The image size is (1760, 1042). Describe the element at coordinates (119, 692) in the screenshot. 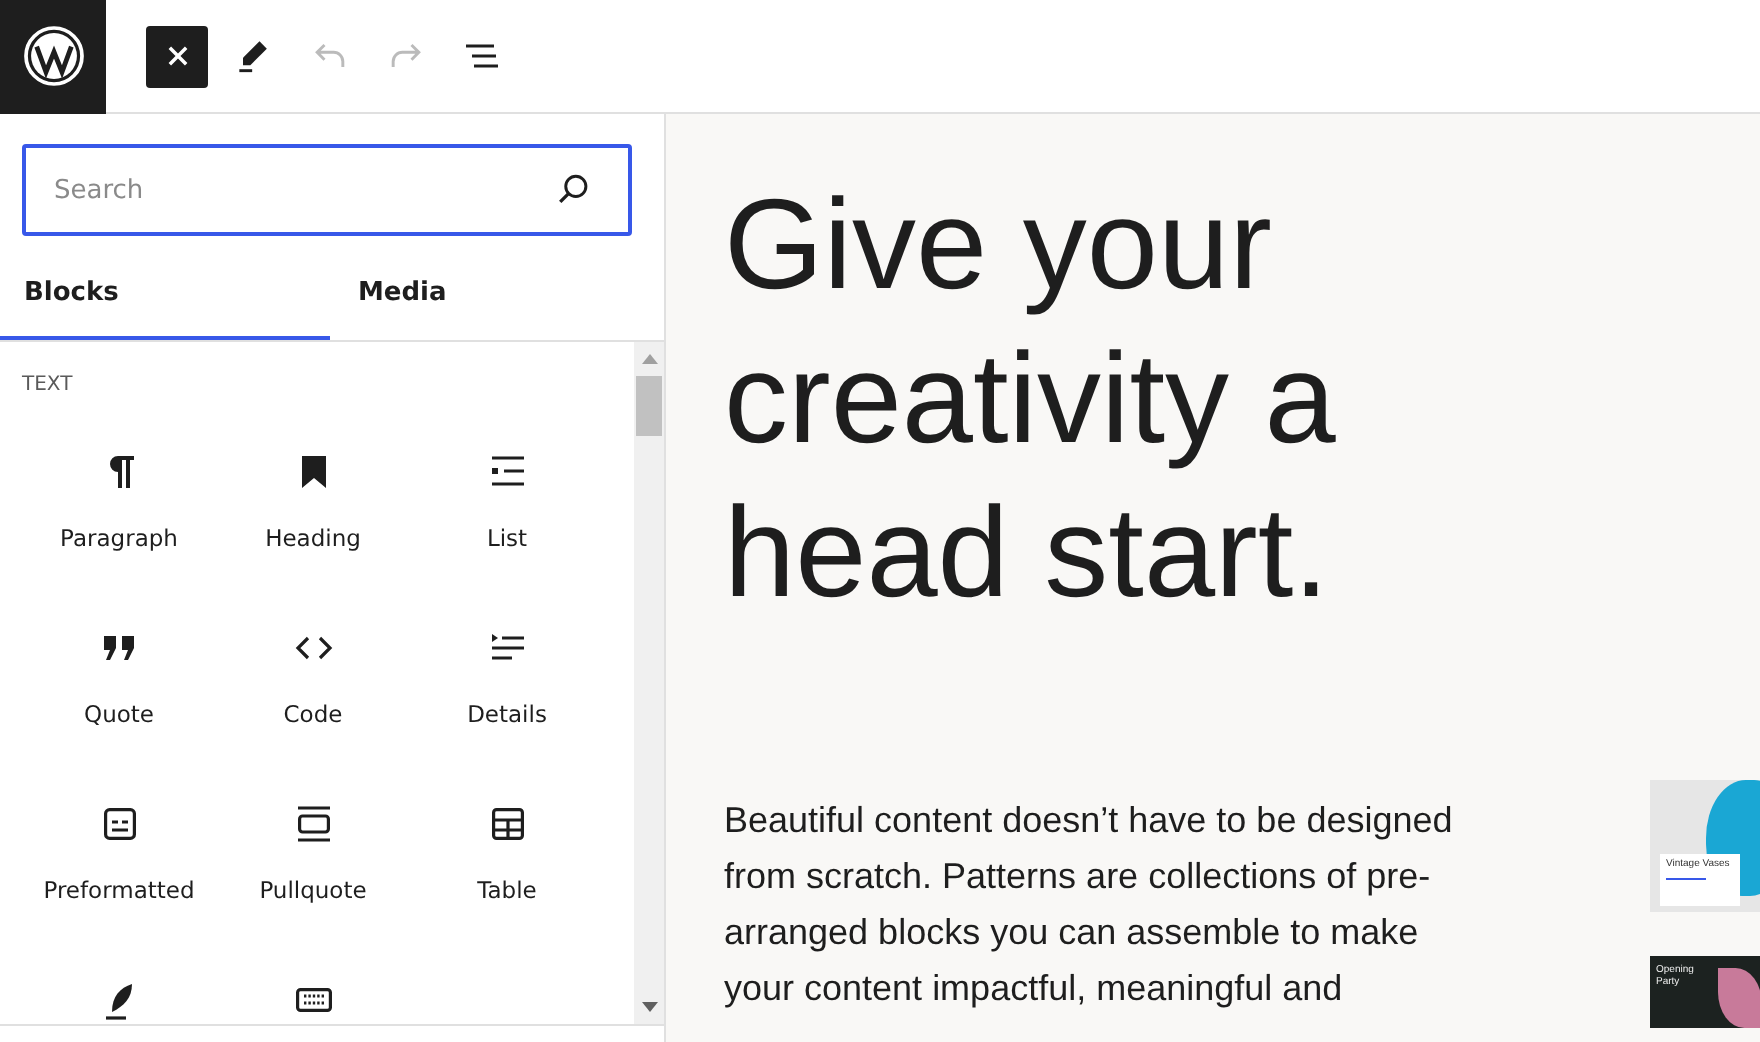

I see `block-item: Quote` at that location.